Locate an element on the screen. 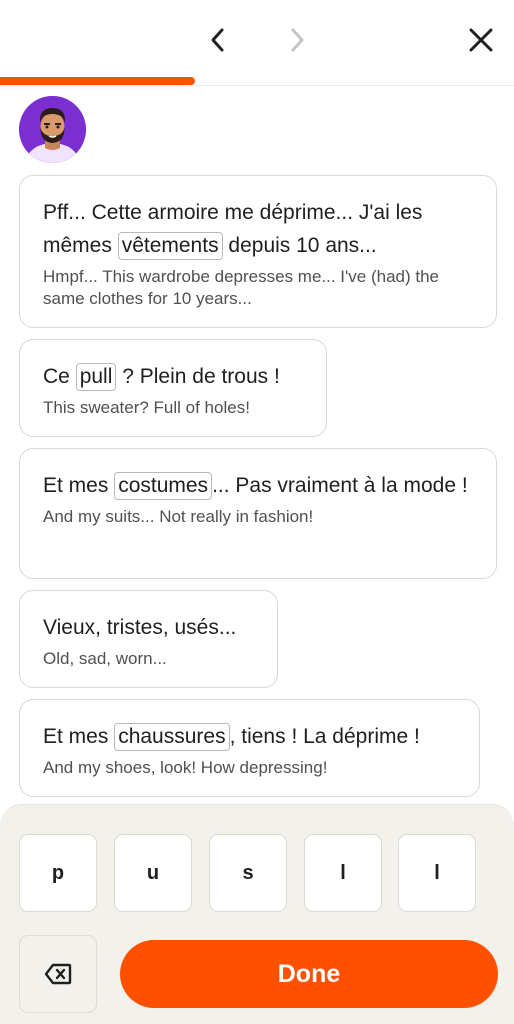  backspace-button is located at coordinates (58, 974).